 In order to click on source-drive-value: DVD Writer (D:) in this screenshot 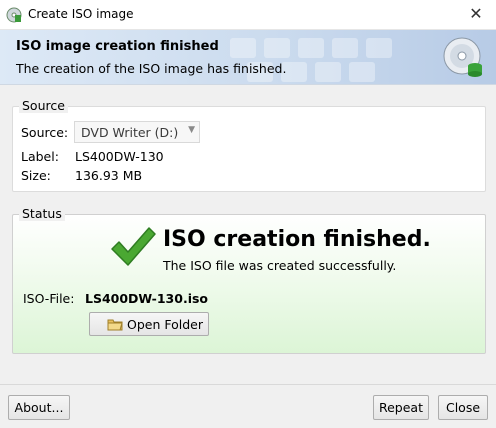, I will do `click(130, 132)`.